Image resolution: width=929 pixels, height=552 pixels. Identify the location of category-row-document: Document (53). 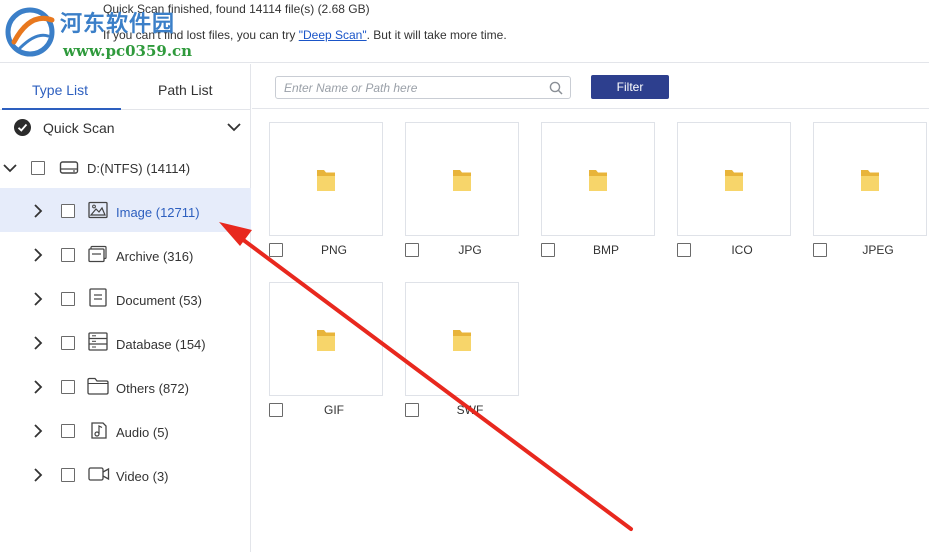
(125, 298).